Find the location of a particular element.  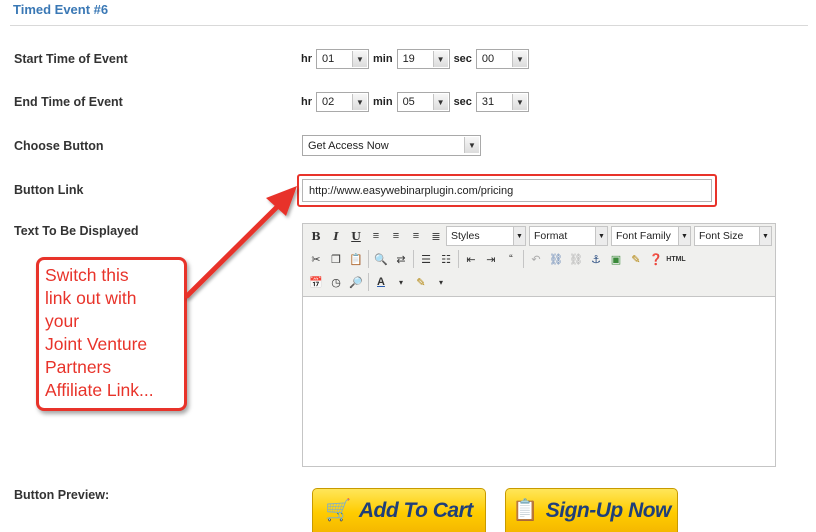

button-preview-label: Button Preview: is located at coordinates (62, 495).